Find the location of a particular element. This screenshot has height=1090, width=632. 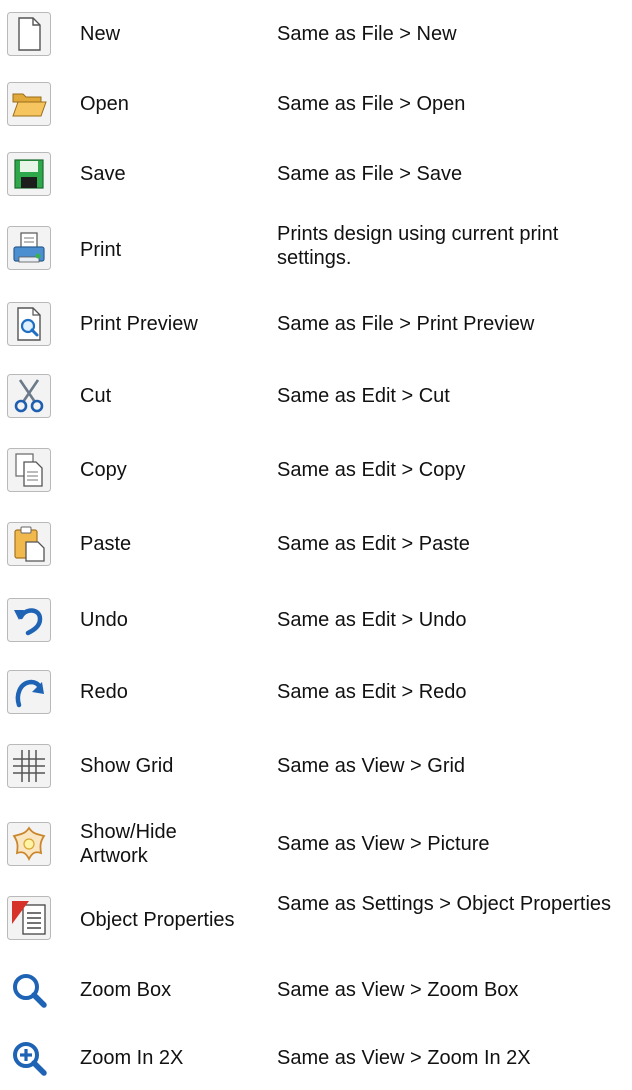

table-row: Zoom Box Same as View > Zoom Box is located at coordinates (316, 990).